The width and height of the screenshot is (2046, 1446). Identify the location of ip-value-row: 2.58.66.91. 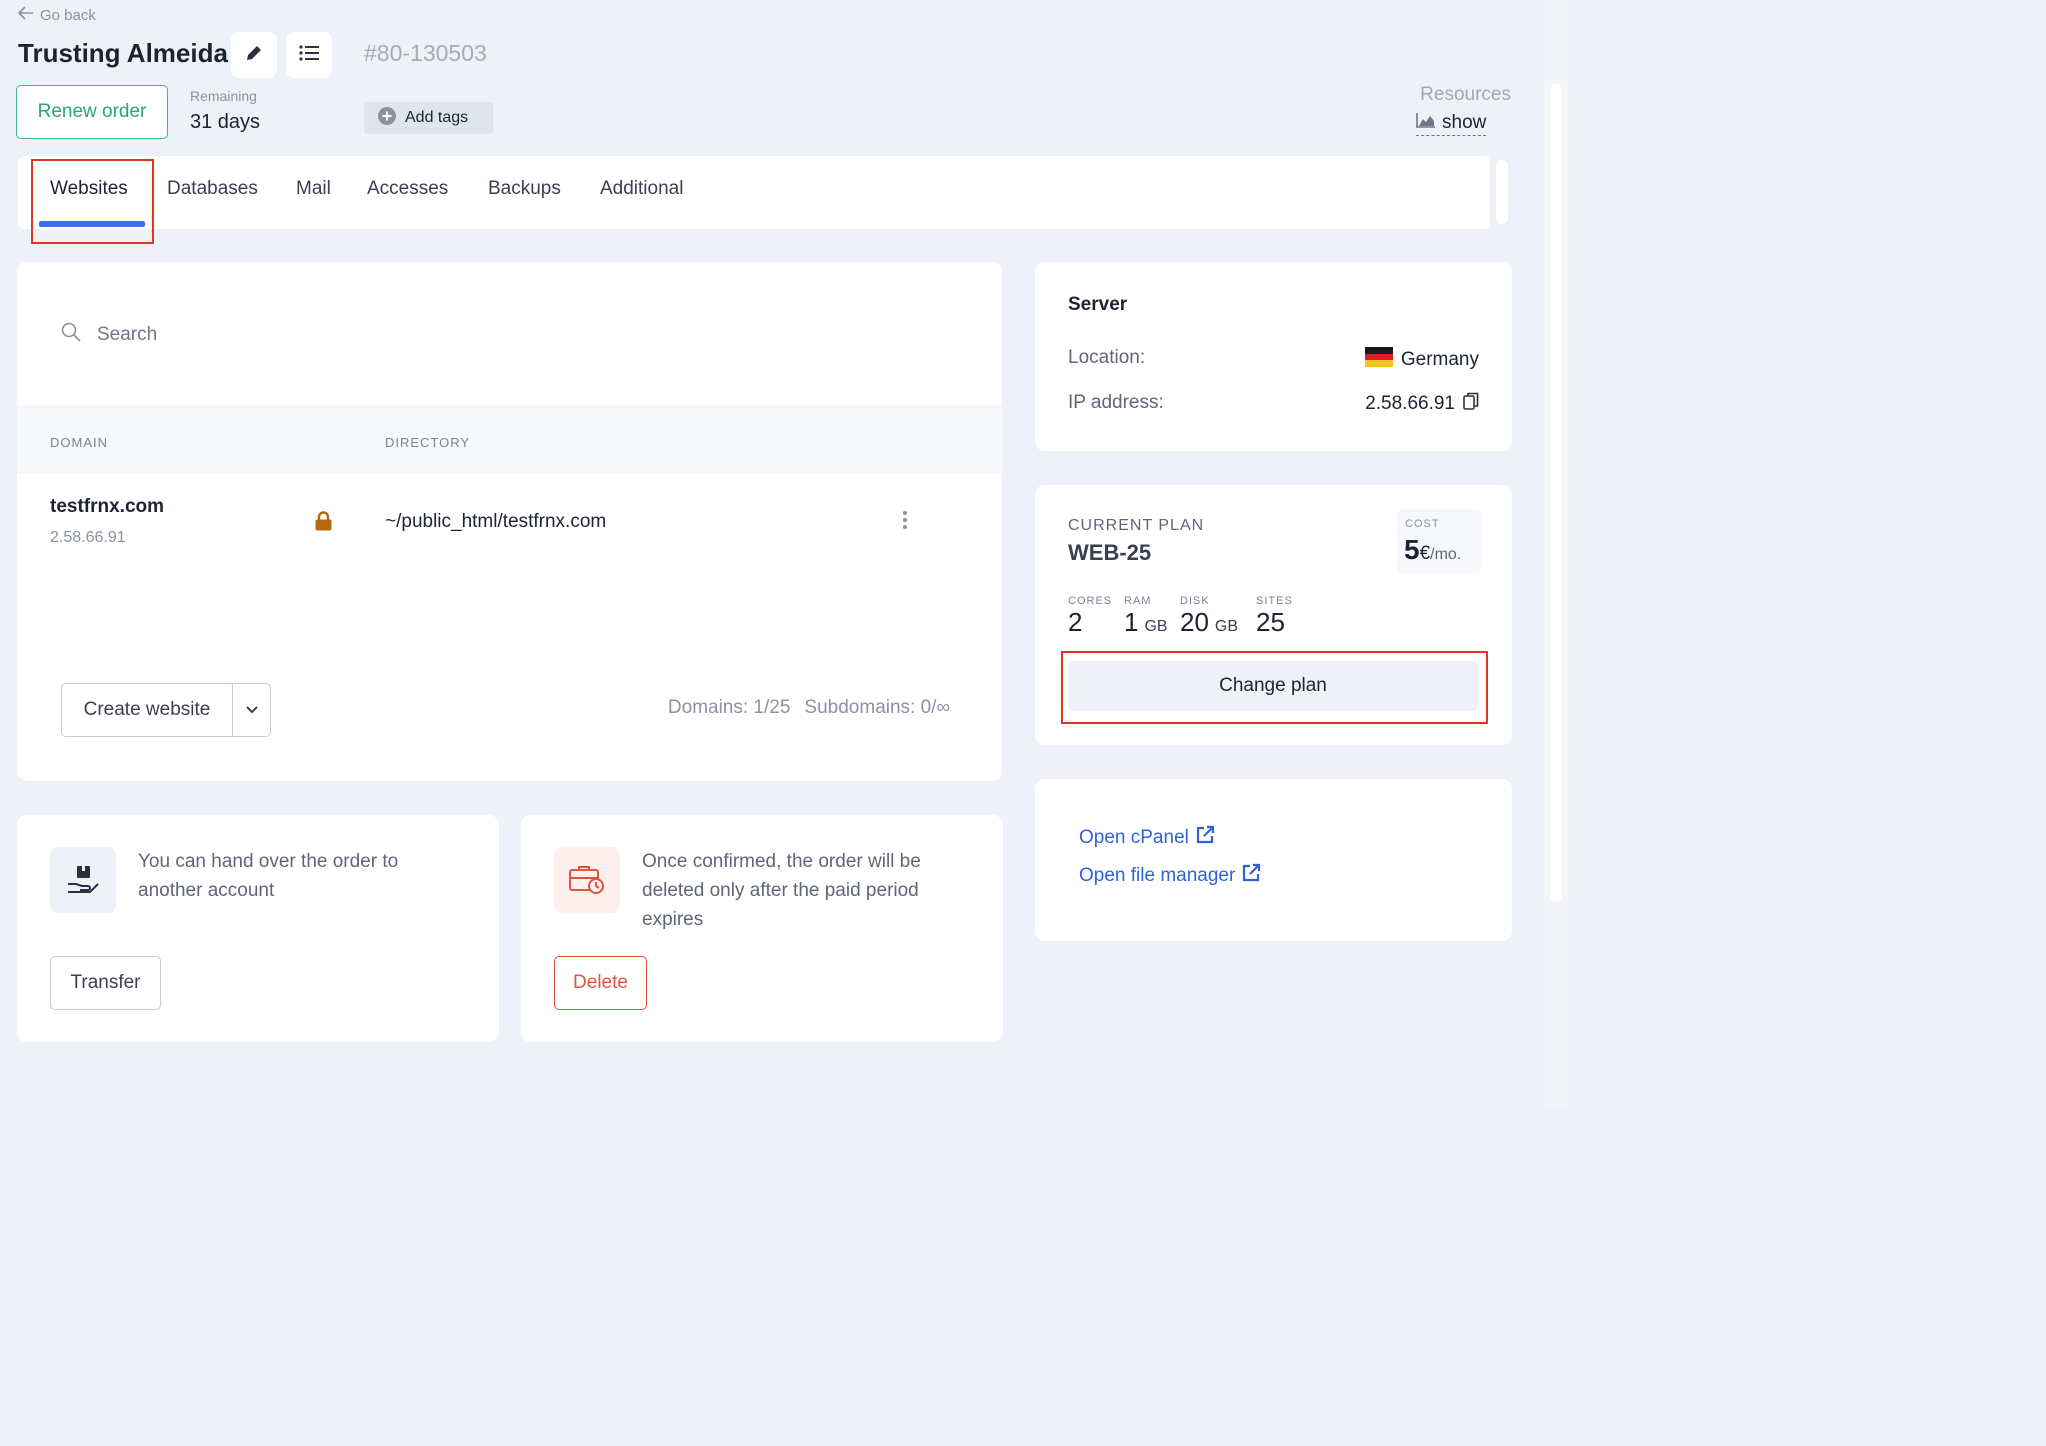
(1422, 404).